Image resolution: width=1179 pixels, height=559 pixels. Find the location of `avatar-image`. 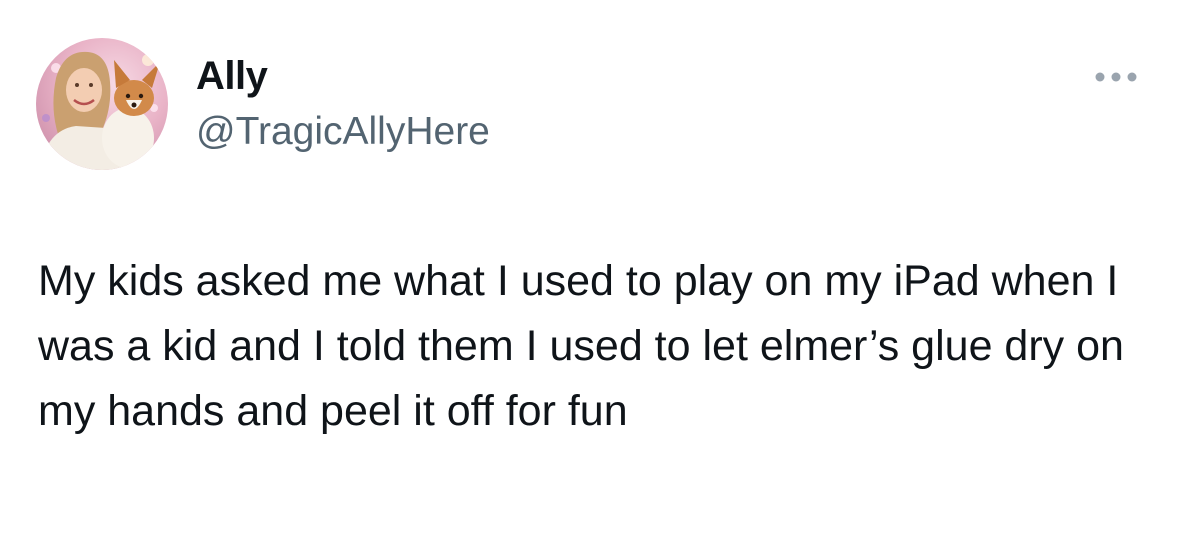

avatar-image is located at coordinates (102, 104).